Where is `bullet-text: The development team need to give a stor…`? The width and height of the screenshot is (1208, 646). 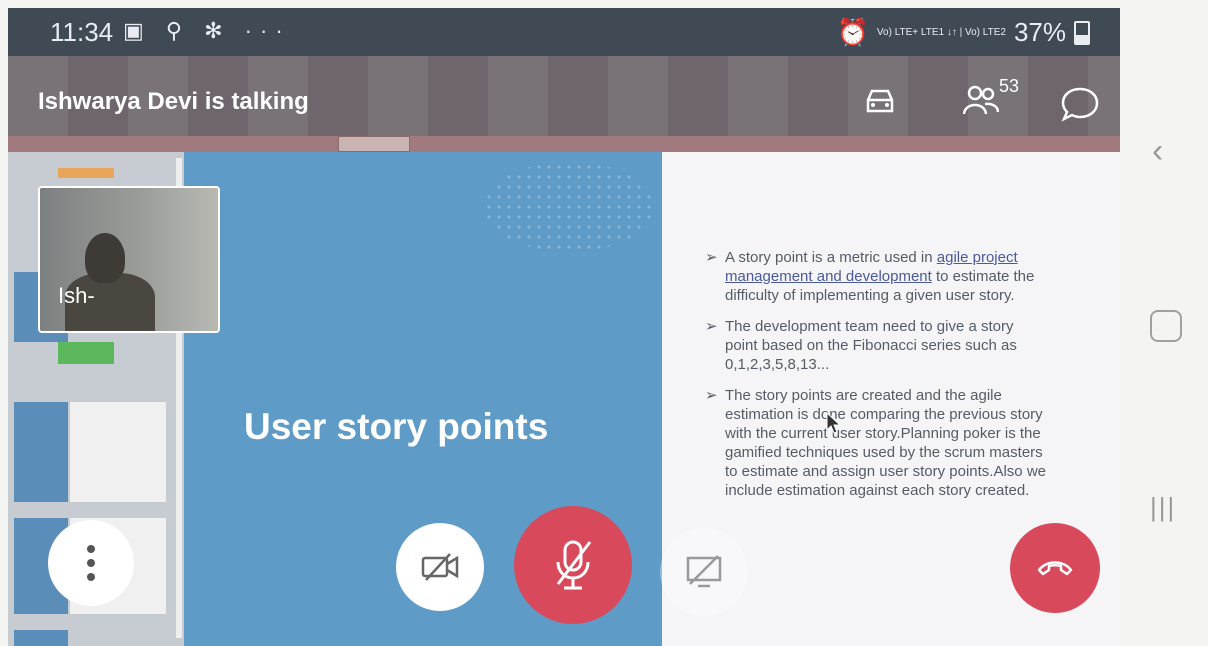 bullet-text: The development team need to give a stor… is located at coordinates (871, 345).